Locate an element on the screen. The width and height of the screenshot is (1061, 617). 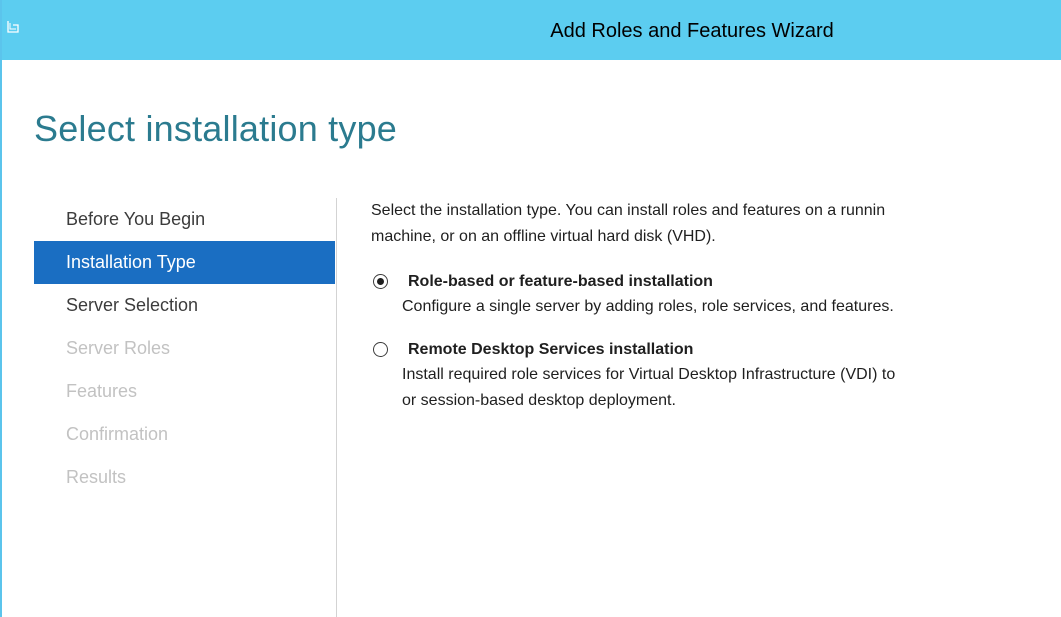
step-confirmation: Confirmation is located at coordinates (117, 434).